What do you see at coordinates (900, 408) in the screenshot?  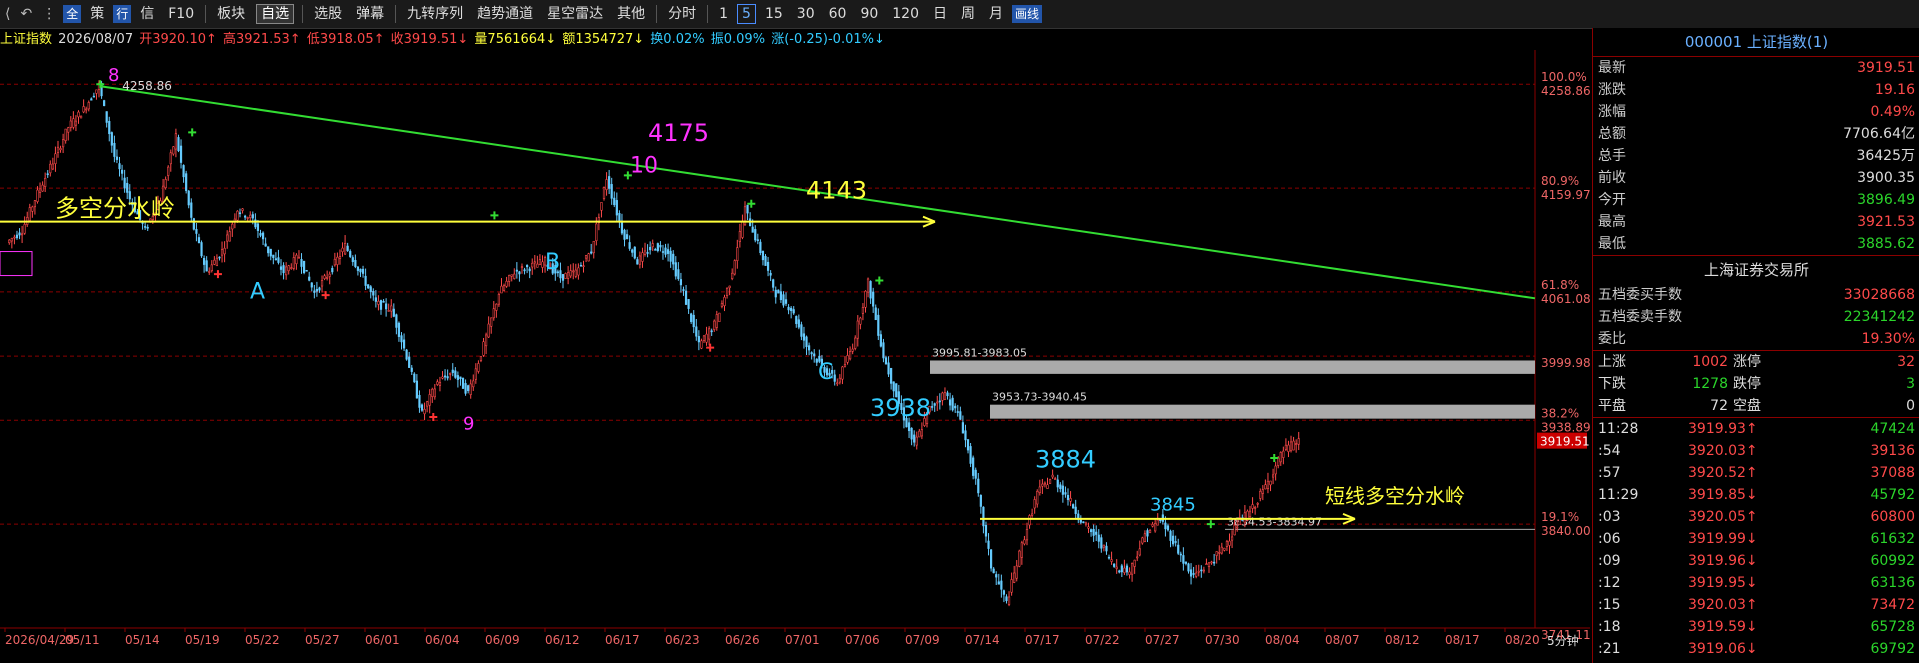 I see `chart-annotation: 3938` at bounding box center [900, 408].